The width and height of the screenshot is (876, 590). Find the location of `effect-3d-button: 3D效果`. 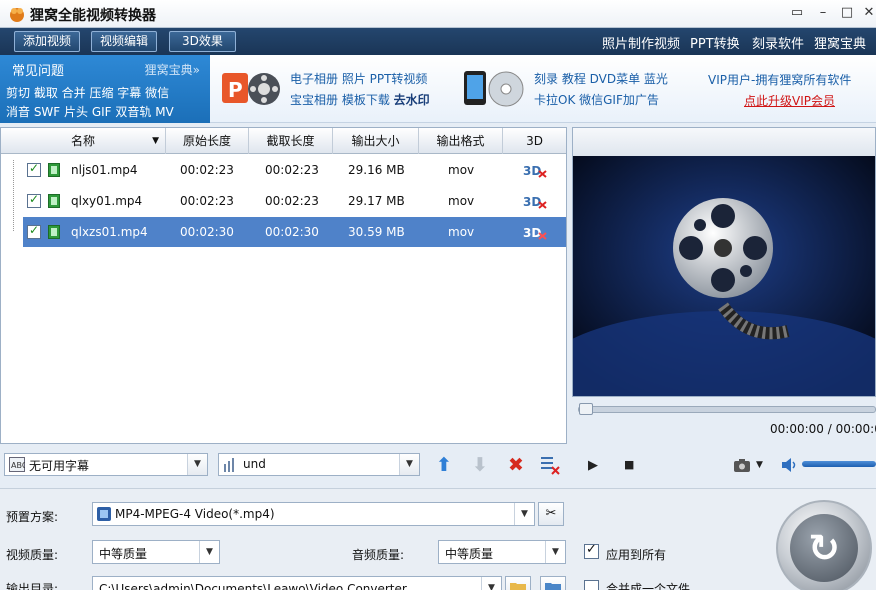

effect-3d-button: 3D效果 is located at coordinates (202, 41).